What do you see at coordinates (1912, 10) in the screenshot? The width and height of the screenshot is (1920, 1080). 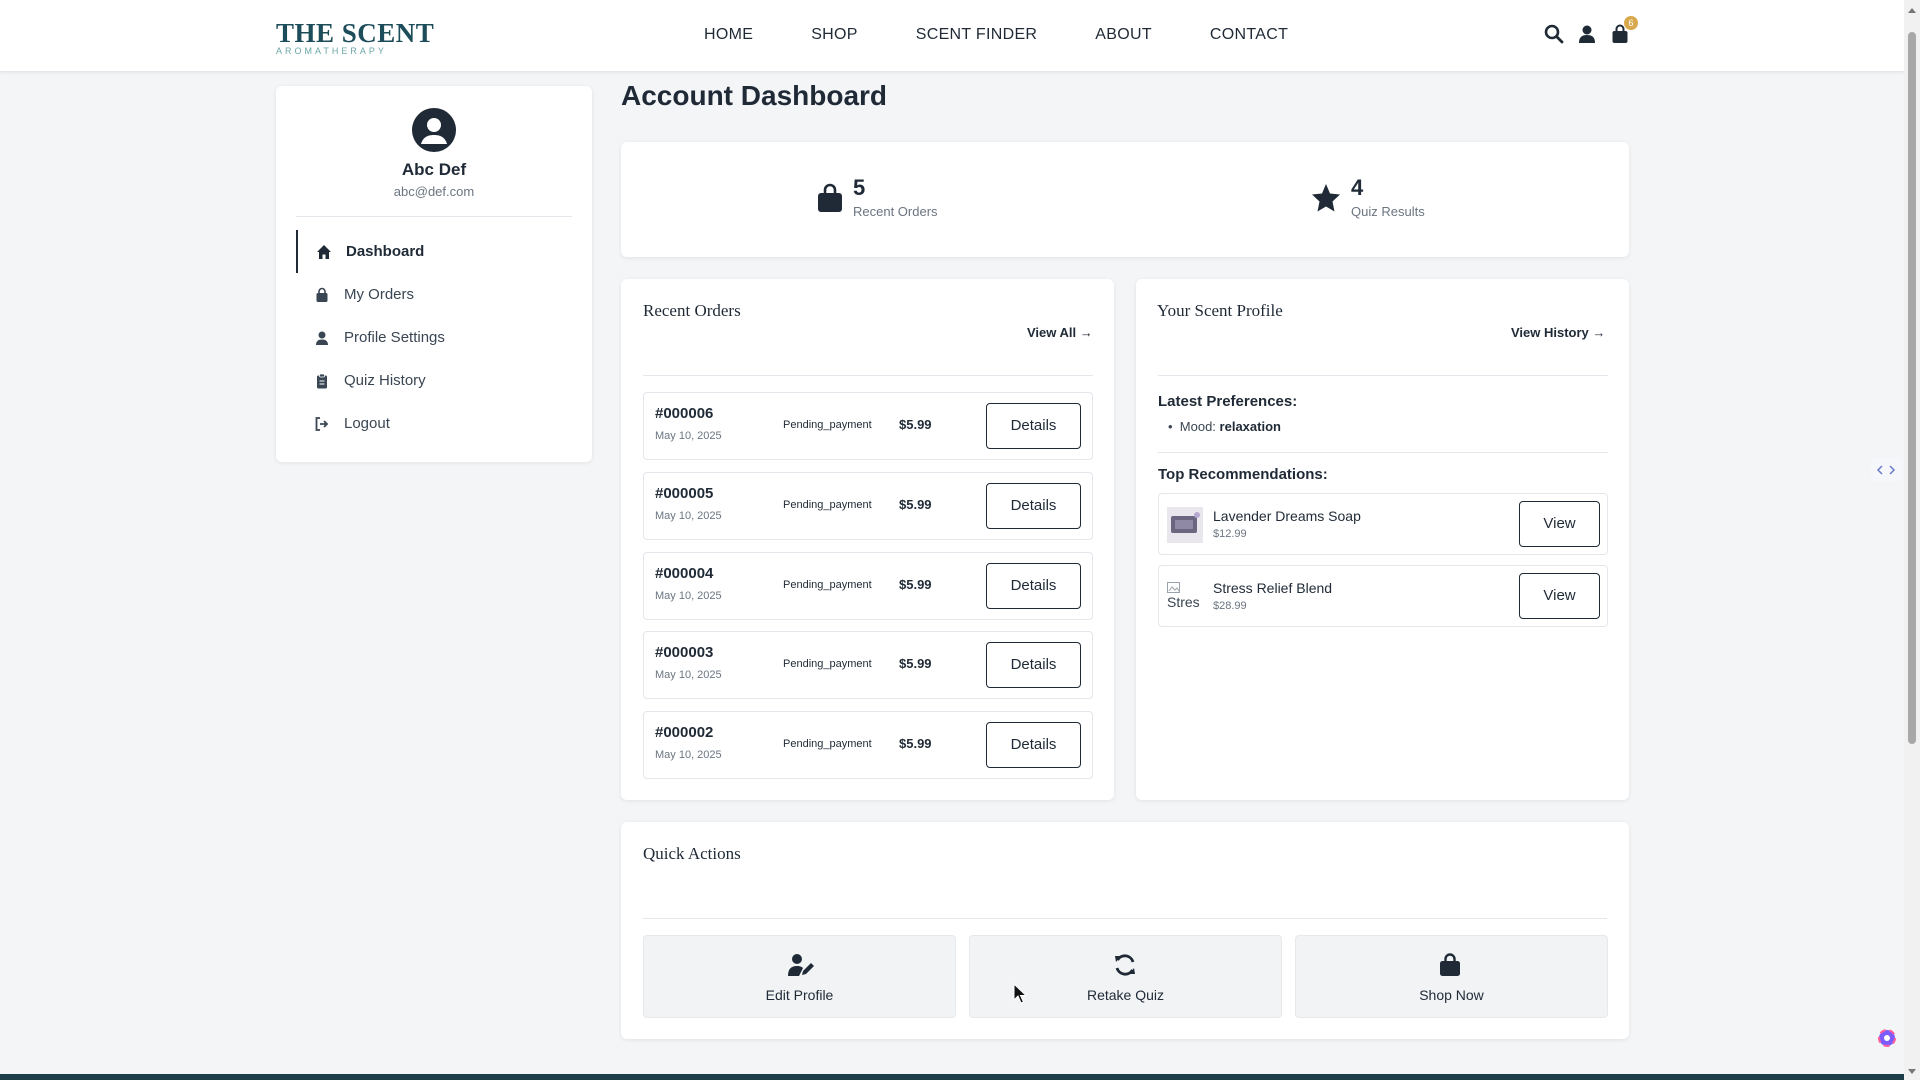 I see `scroll-up-icon` at bounding box center [1912, 10].